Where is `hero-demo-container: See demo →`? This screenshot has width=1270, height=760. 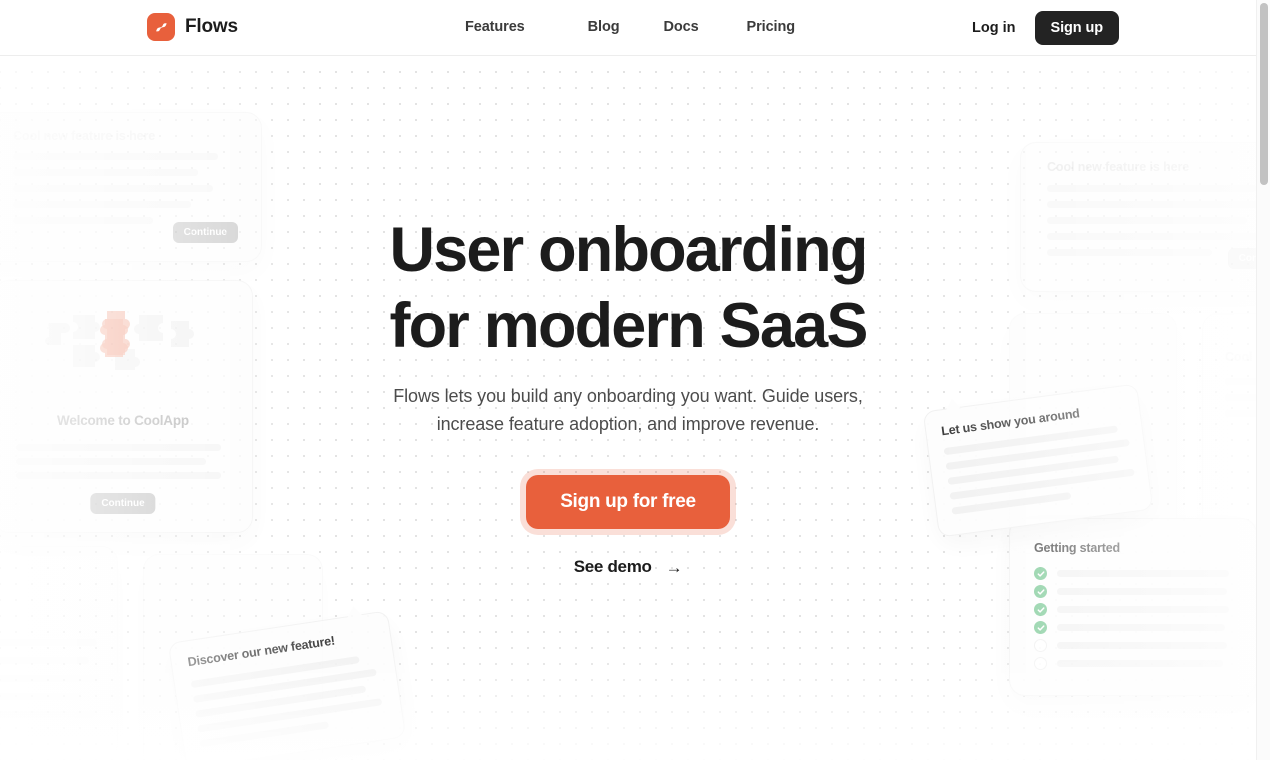 hero-demo-container: See demo → is located at coordinates (628, 567).